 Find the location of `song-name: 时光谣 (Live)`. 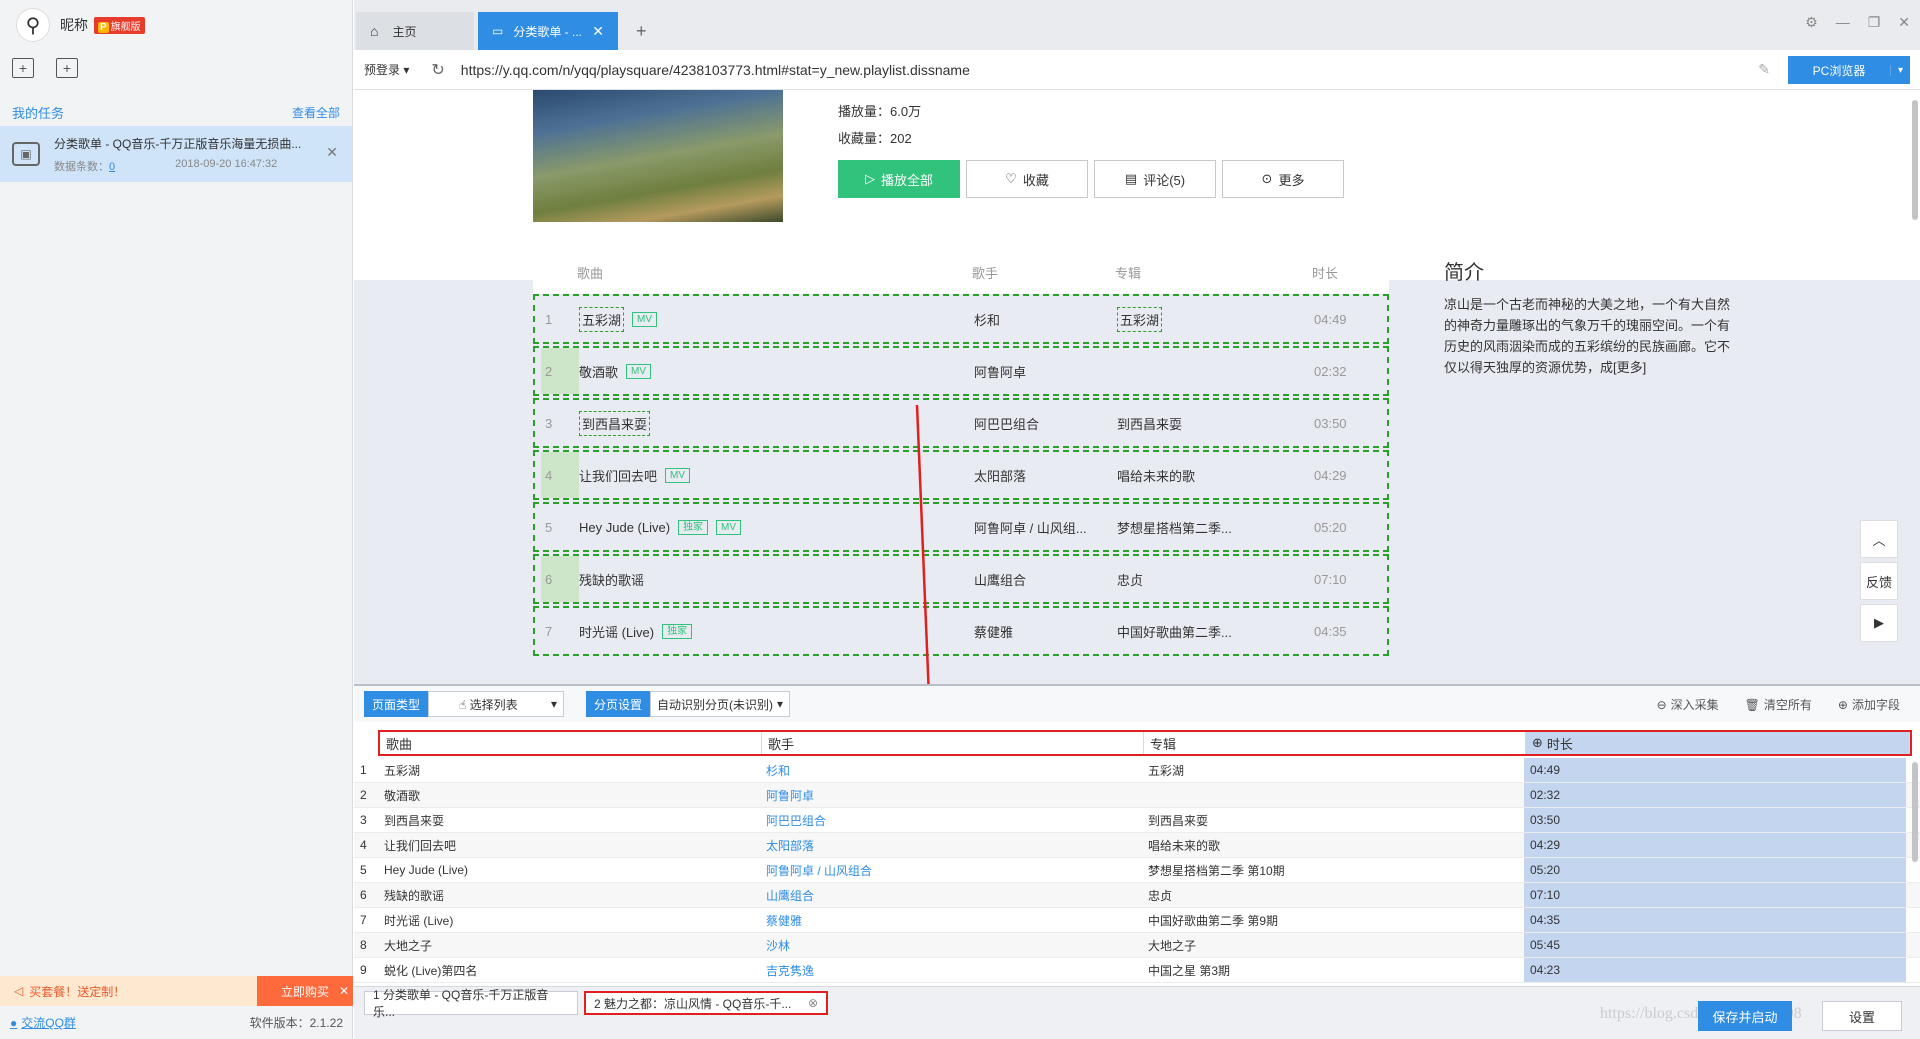

song-name: 时光谣 (Live) is located at coordinates (616, 631).